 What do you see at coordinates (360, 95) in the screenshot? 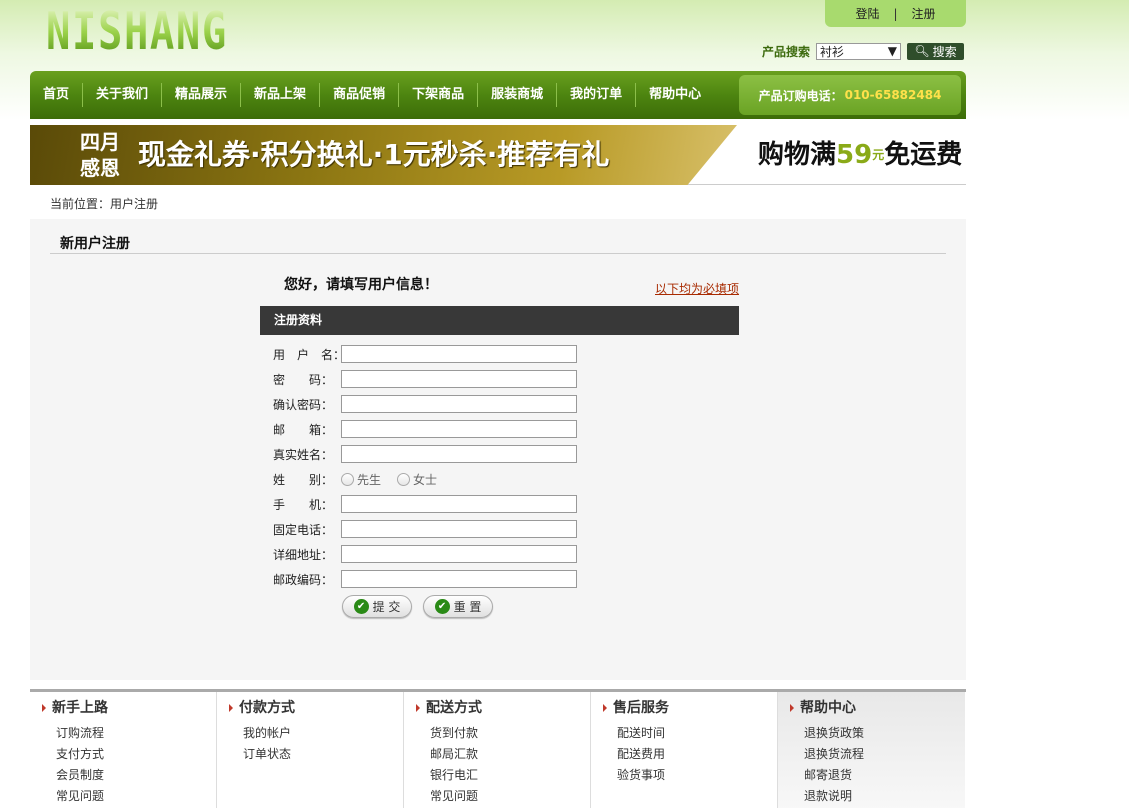
I see `nav-item-promotions: 商品促销` at bounding box center [360, 95].